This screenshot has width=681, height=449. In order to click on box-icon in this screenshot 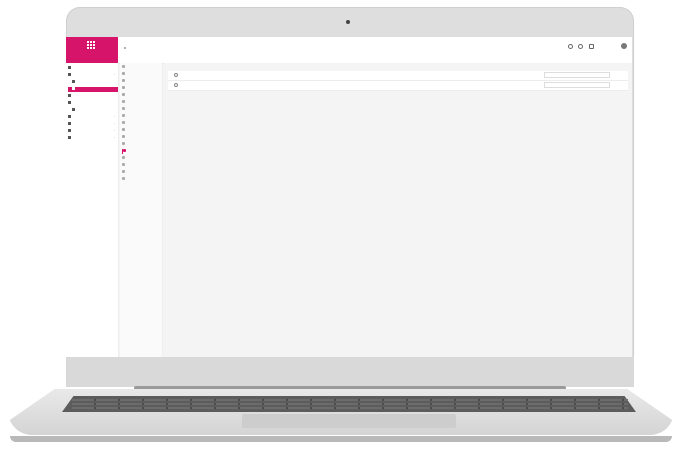, I will do `click(69, 74)`.